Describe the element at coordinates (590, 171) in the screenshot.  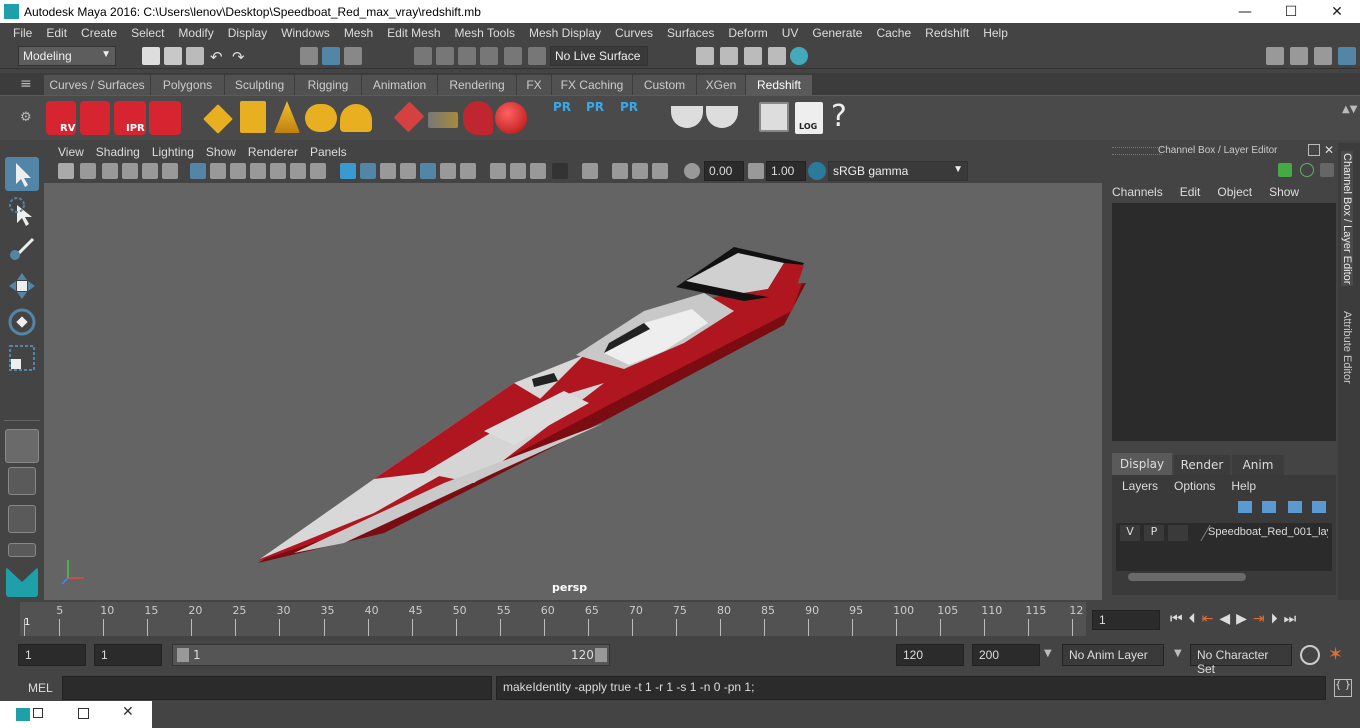
I see `isolate-select-icon` at that location.